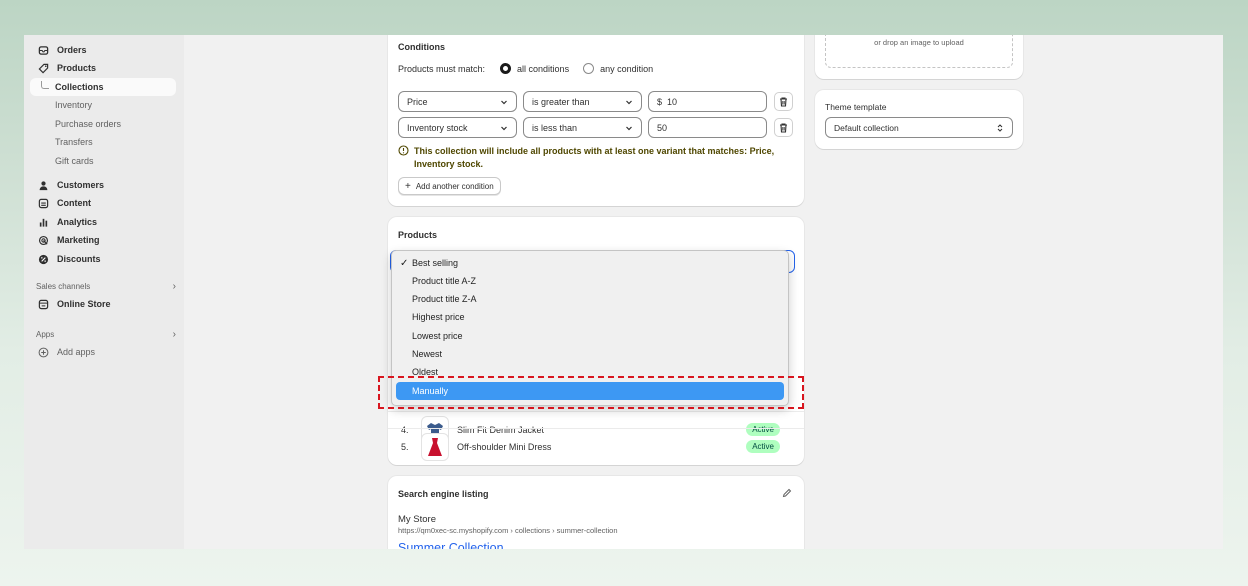 The image size is (1248, 586). Describe the element at coordinates (427, 354) in the screenshot. I see `option-label: Newest` at that location.